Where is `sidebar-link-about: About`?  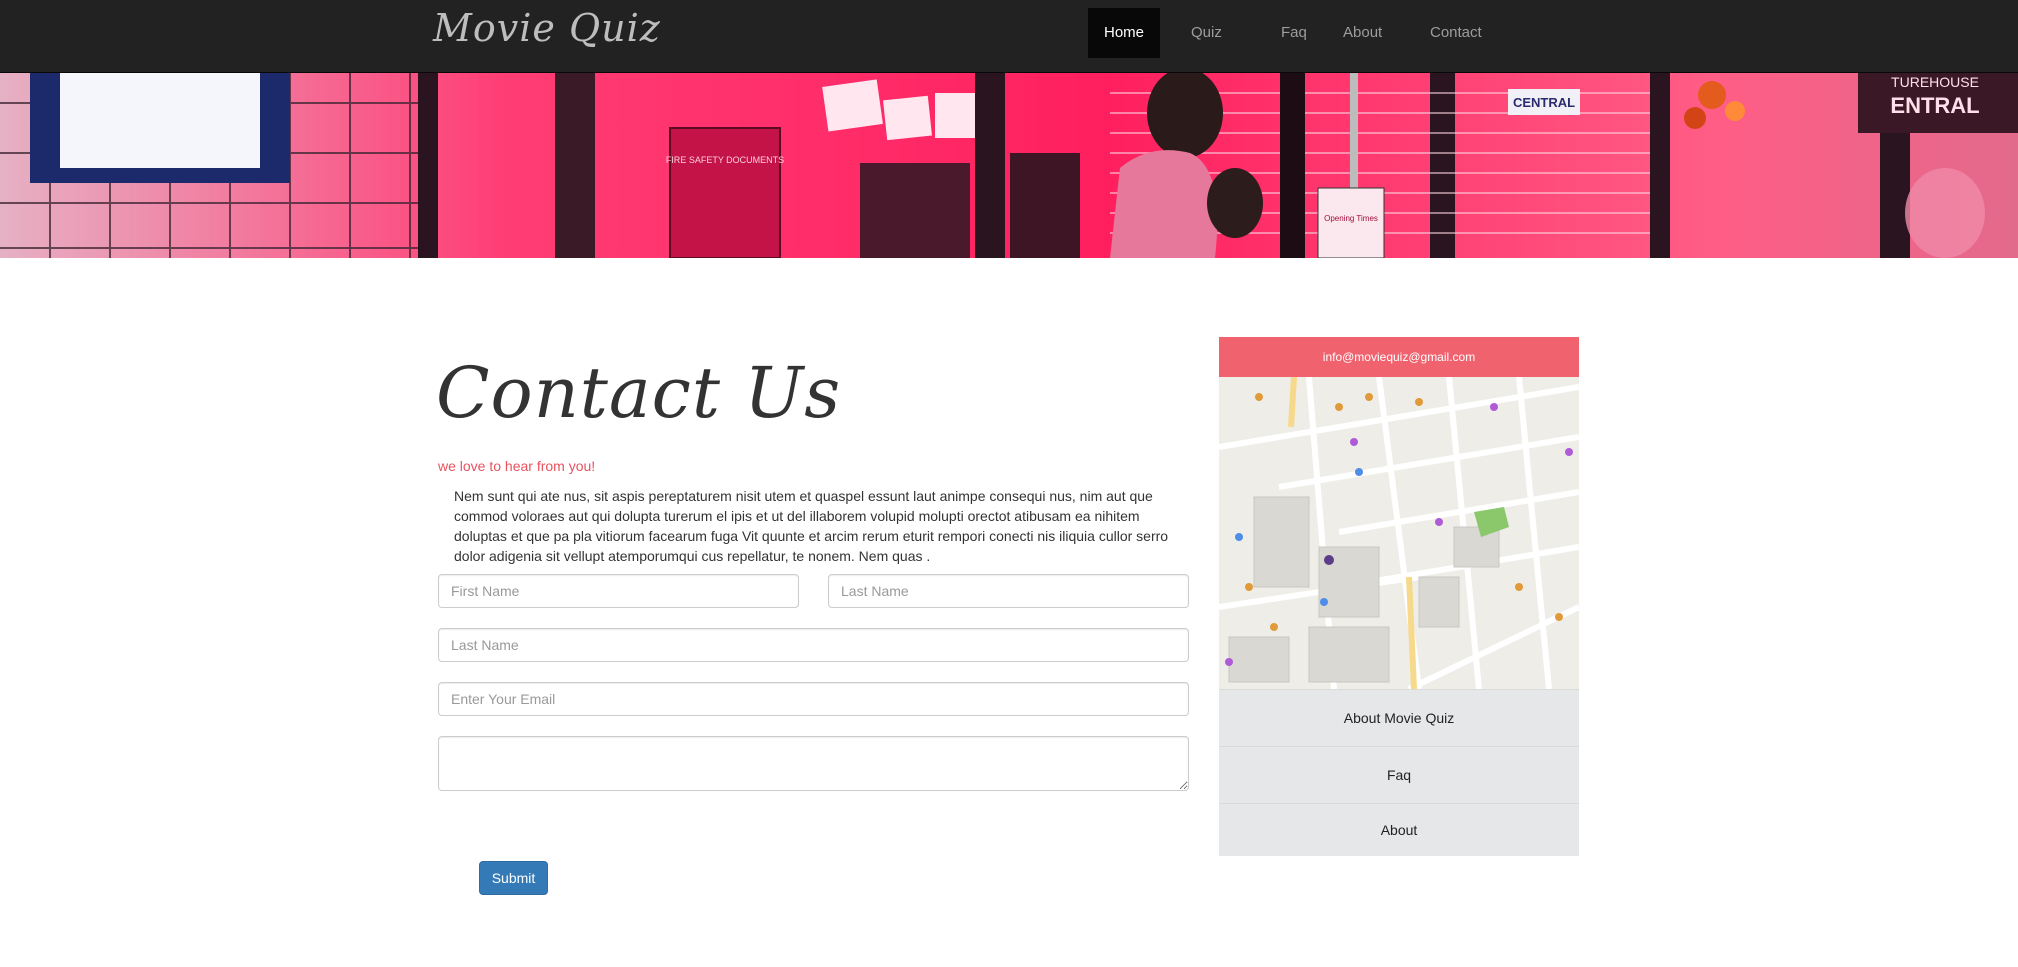
sidebar-link-about: About is located at coordinates (1399, 829).